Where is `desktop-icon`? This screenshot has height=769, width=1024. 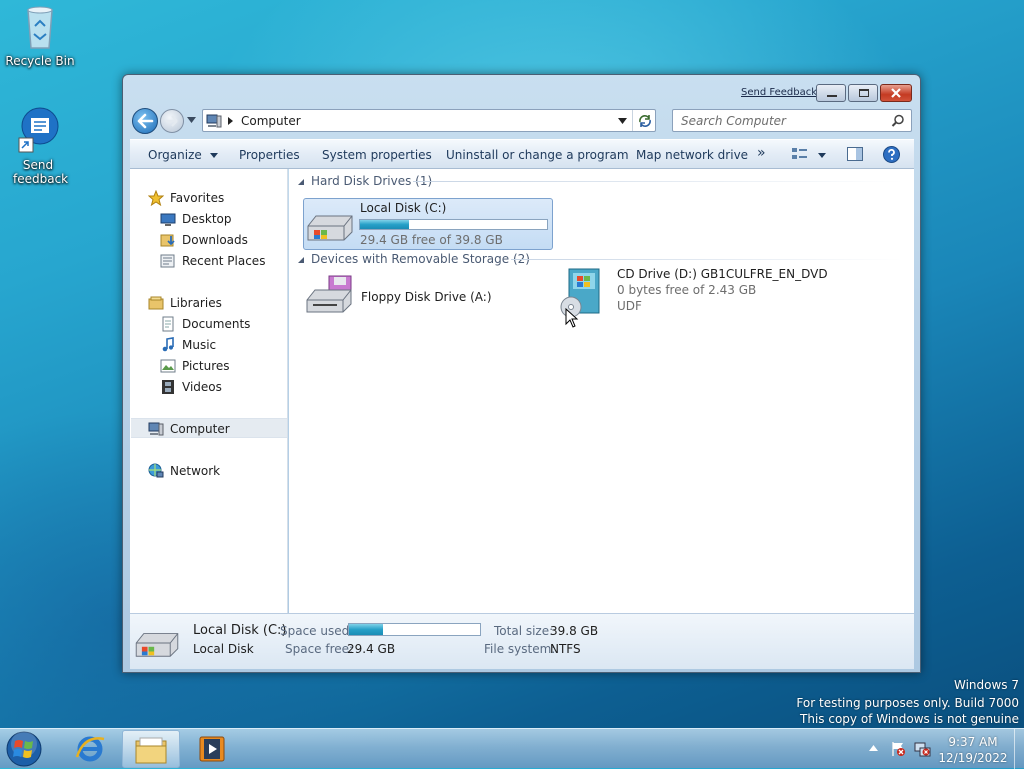
desktop-icon is located at coordinates (168, 219).